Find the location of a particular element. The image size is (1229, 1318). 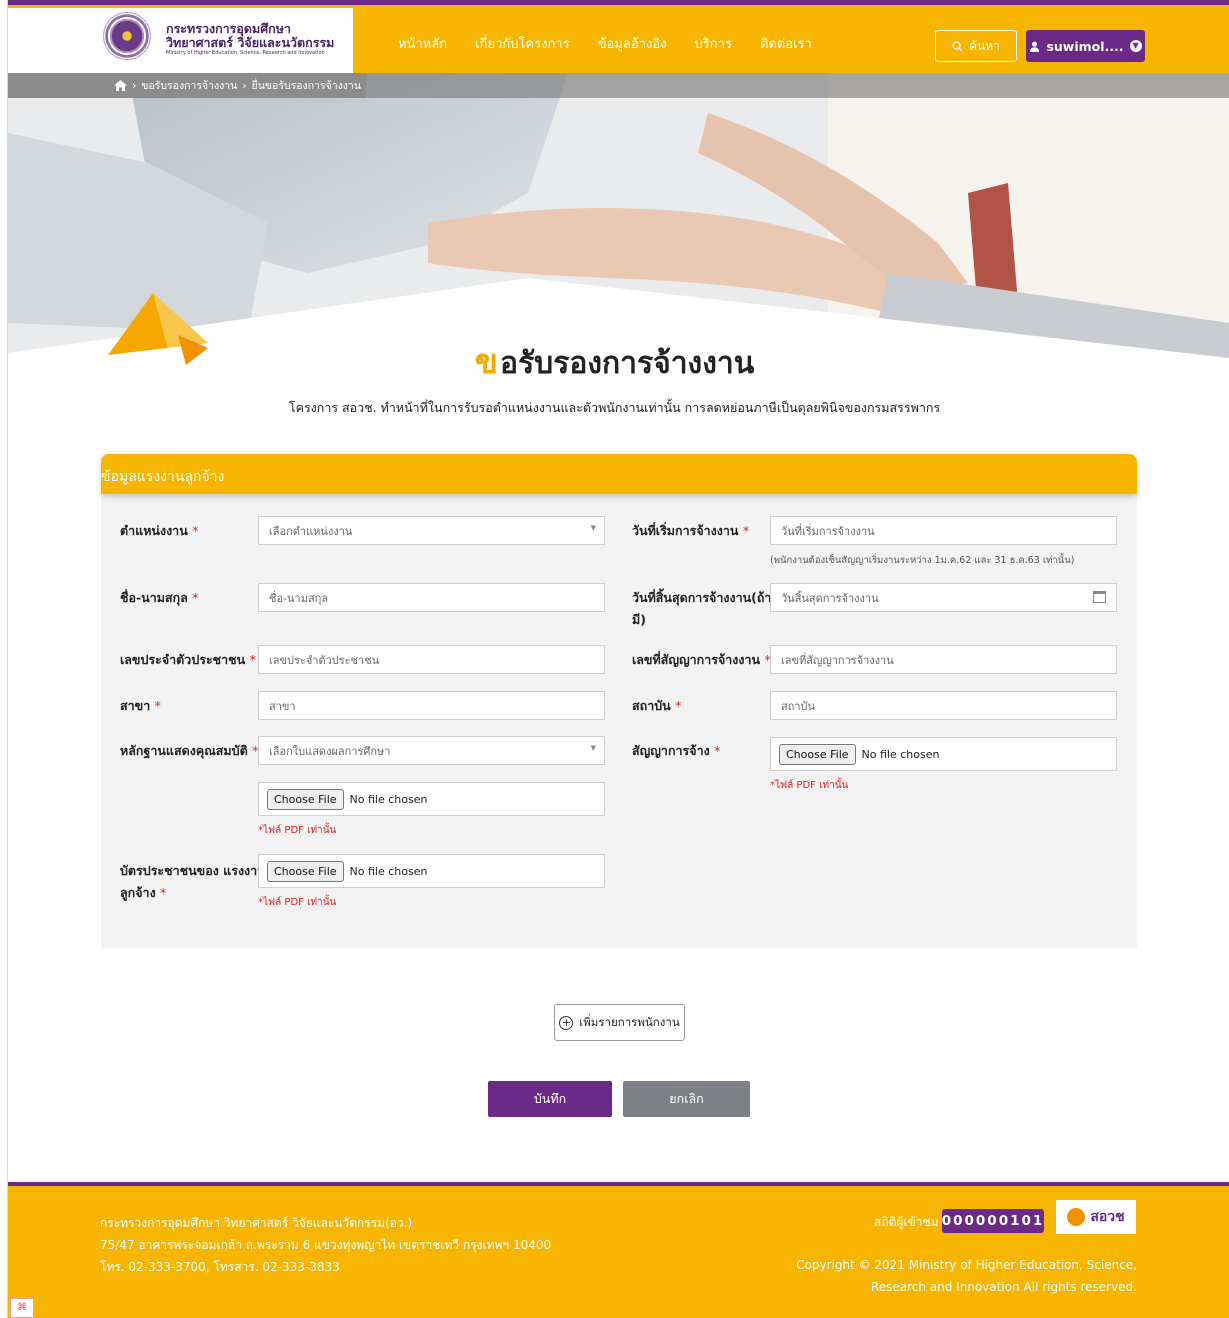

page-title-initial: ข is located at coordinates (486, 362).